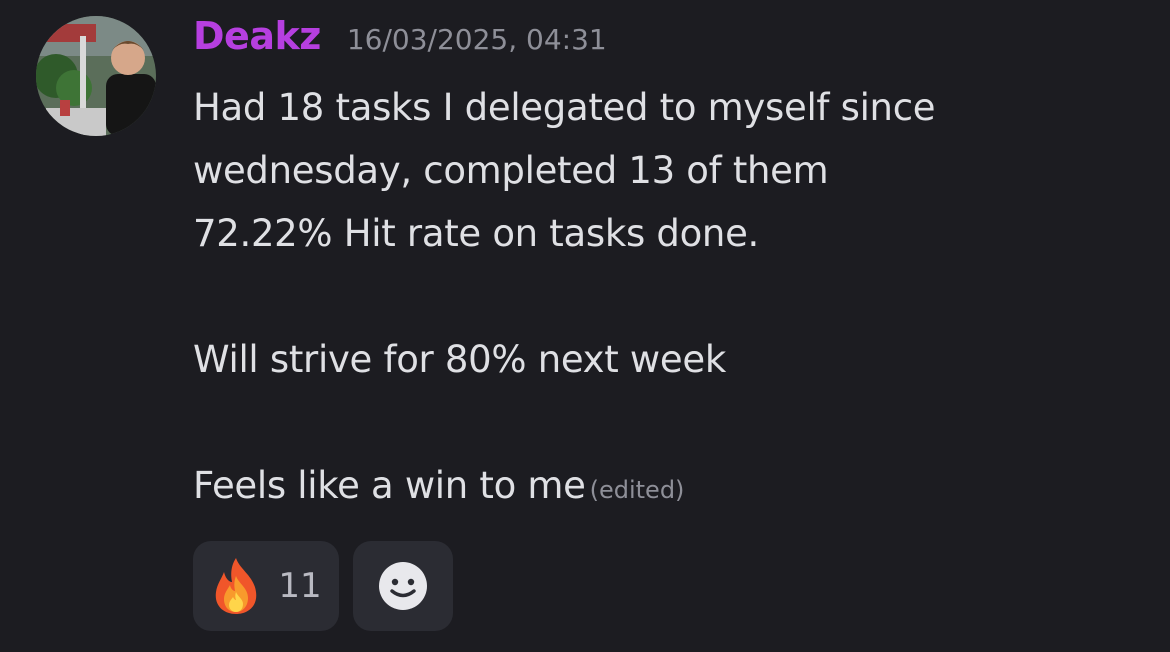 This screenshot has height=652, width=1170. I want to click on message-header: Deakz 16/03/2025, 04:31, so click(668, 39).